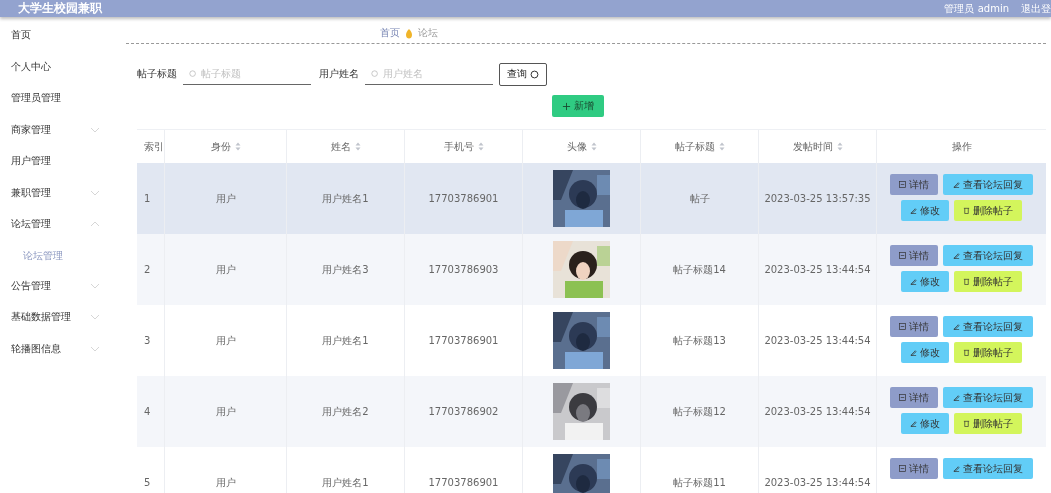 Image resolution: width=1051 pixels, height=493 pixels. What do you see at coordinates (523, 74) in the screenshot?
I see `query-button: 查询` at bounding box center [523, 74].